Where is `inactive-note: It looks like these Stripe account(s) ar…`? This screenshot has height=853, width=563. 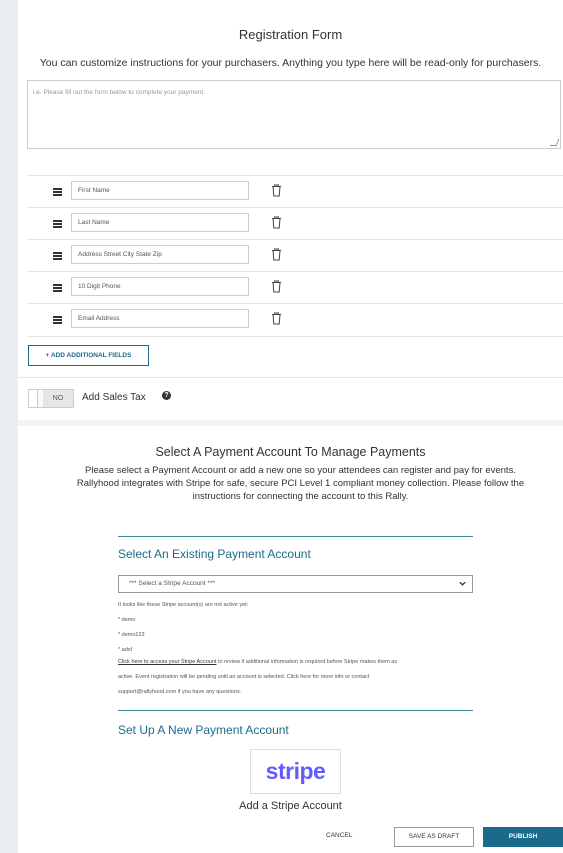
inactive-note: It looks like these Stripe account(s) ar… is located at coordinates (183, 605).